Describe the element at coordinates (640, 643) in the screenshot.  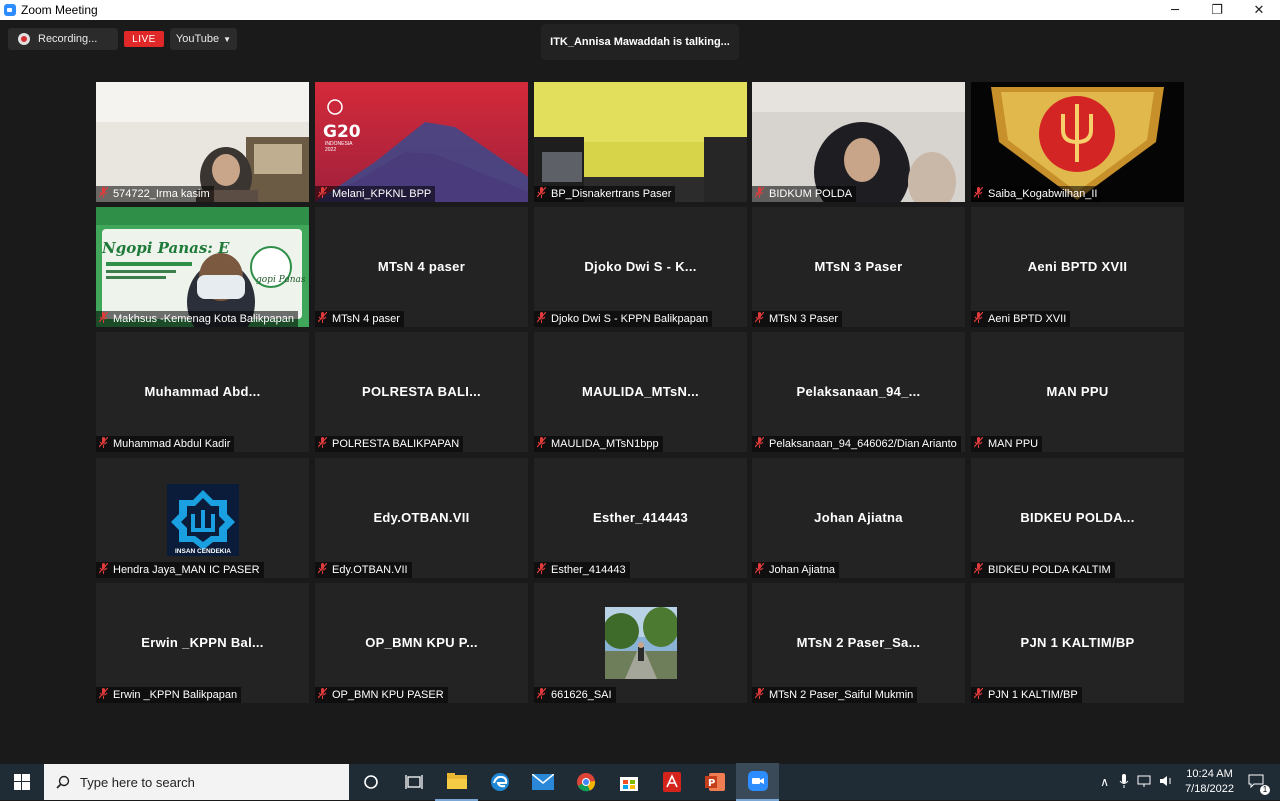
I see `participant-tile: 661626_SAI` at that location.